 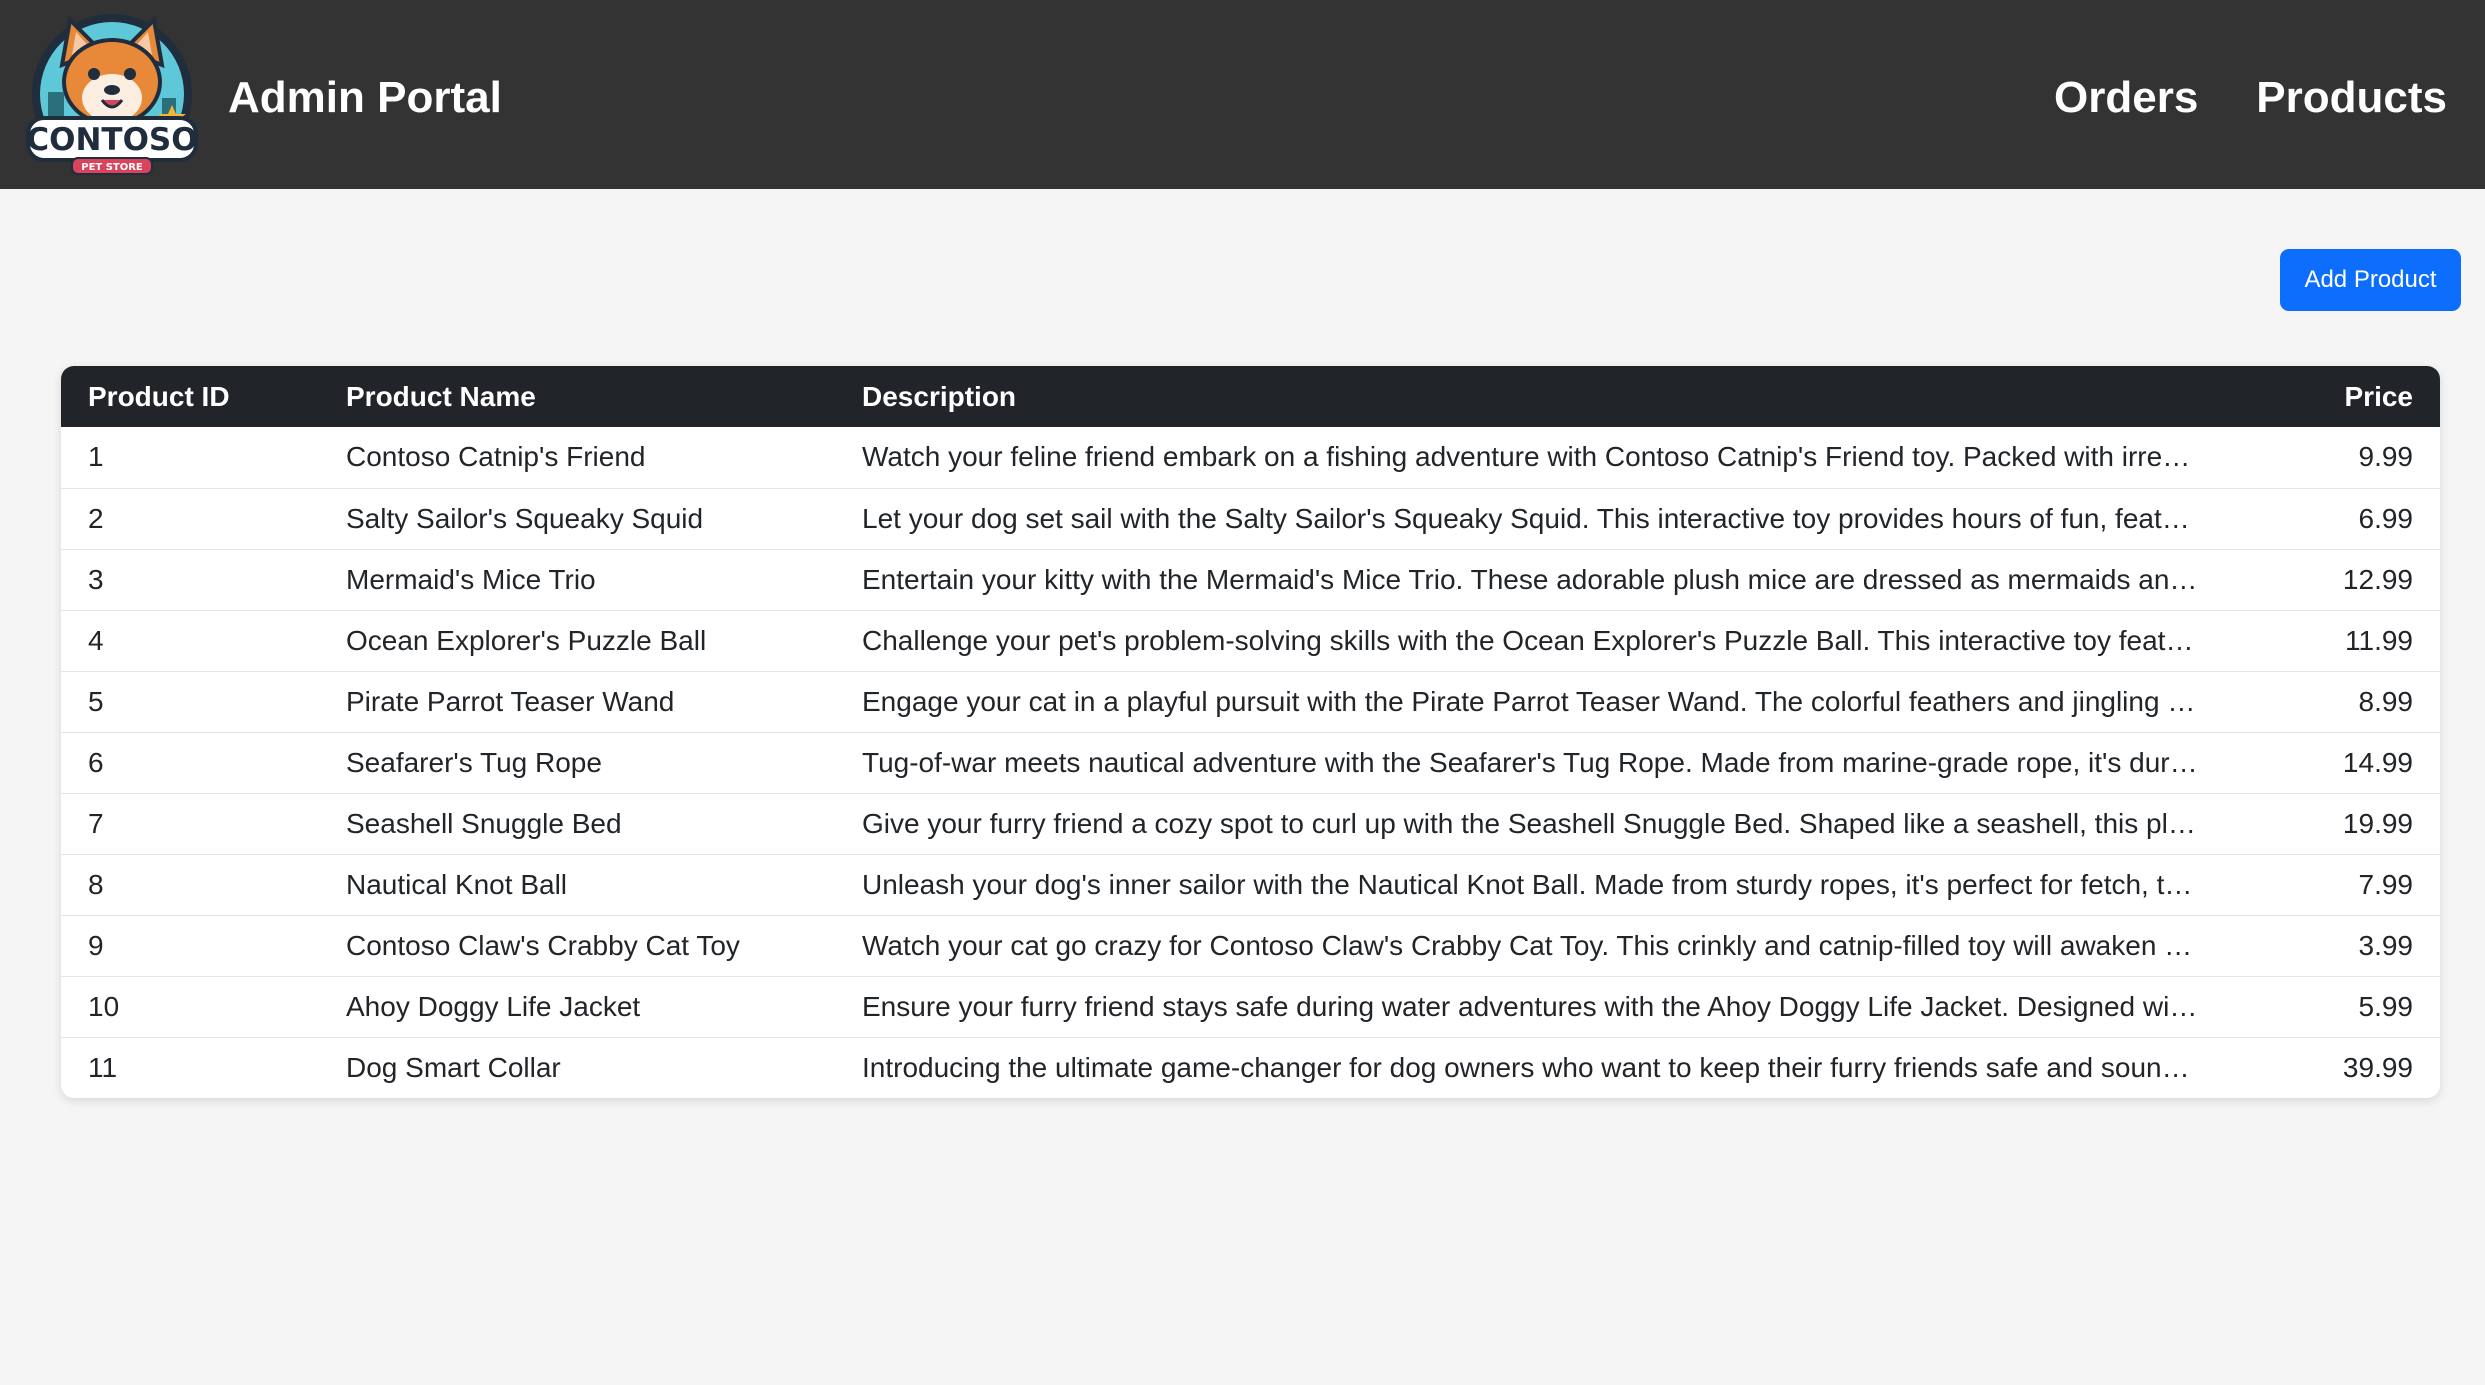 I want to click on cell-product-id: 5, so click(x=96, y=701).